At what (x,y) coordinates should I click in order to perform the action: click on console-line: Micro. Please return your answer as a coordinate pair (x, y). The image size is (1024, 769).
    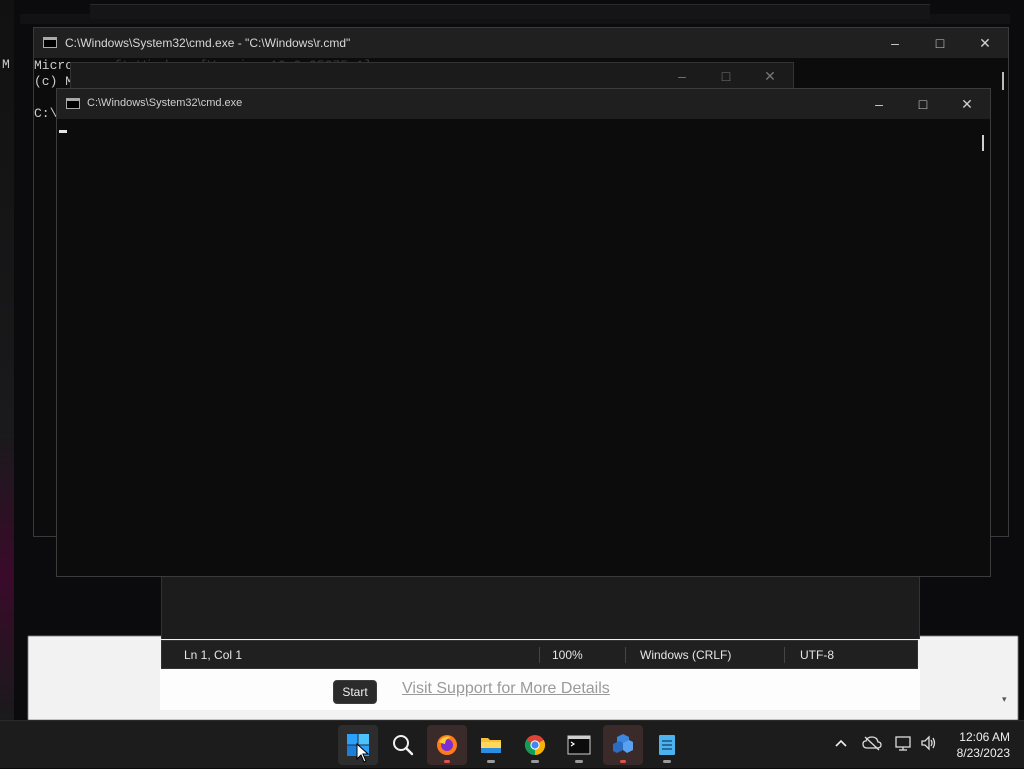
    Looking at the image, I should click on (54, 65).